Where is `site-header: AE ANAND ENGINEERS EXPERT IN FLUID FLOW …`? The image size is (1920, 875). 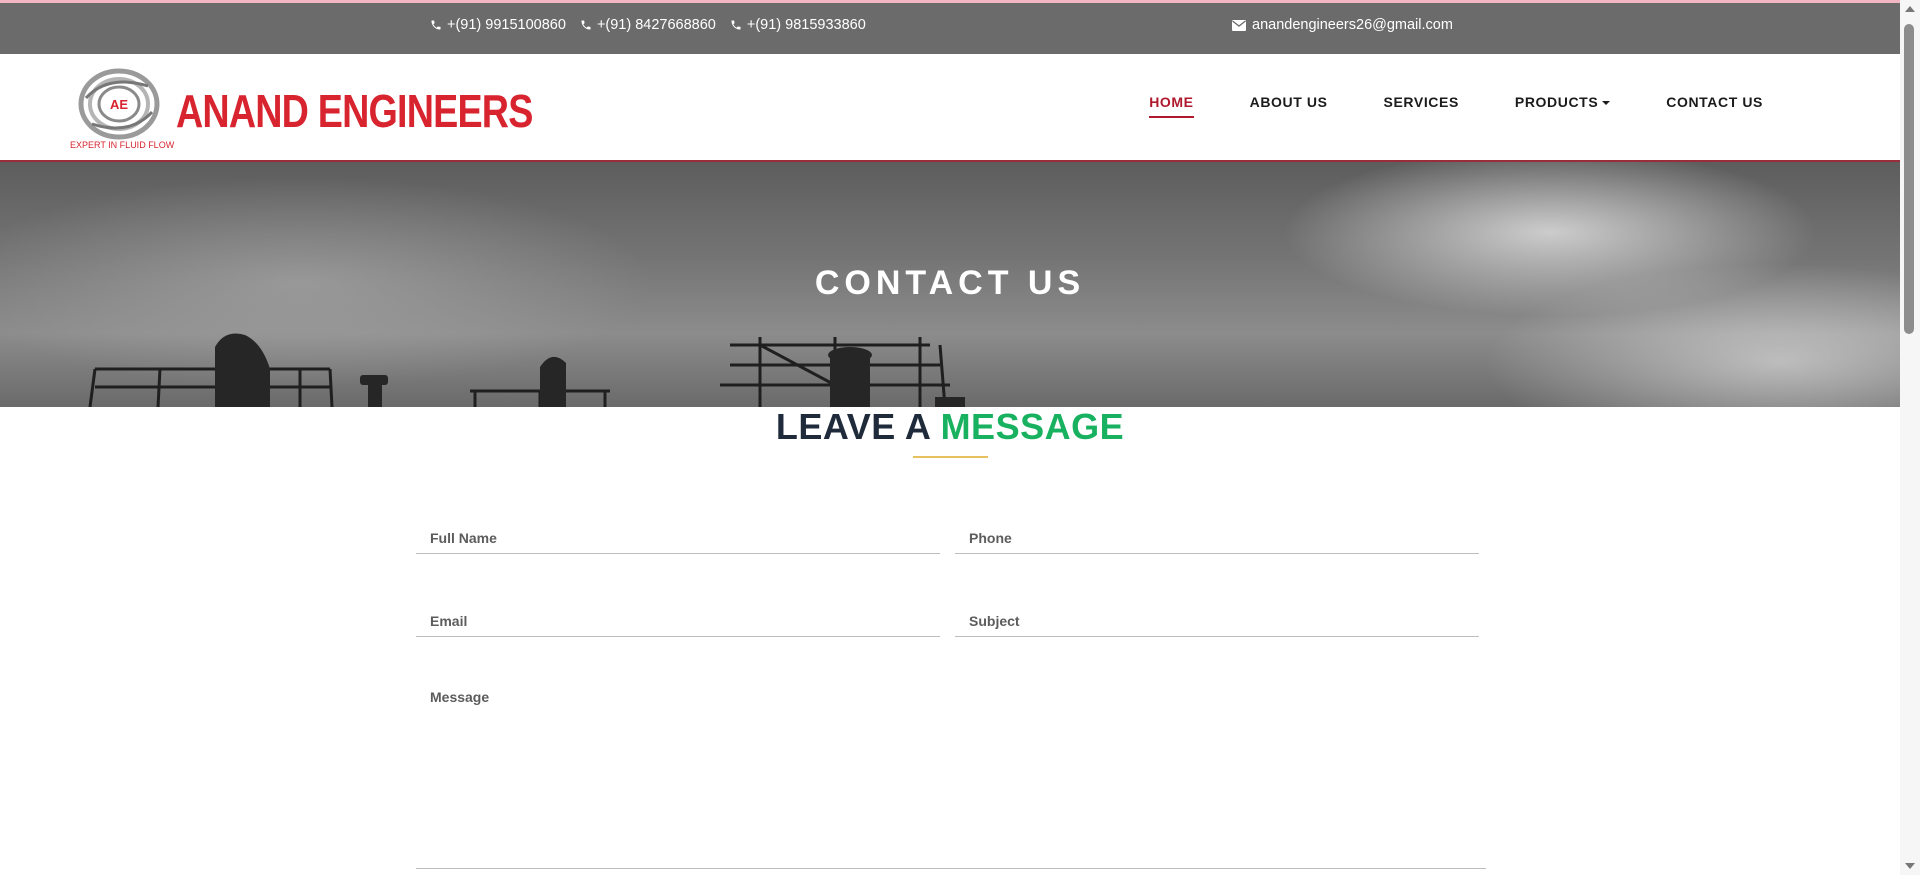 site-header: AE ANAND ENGINEERS EXPERT IN FLUID FLOW … is located at coordinates (950, 108).